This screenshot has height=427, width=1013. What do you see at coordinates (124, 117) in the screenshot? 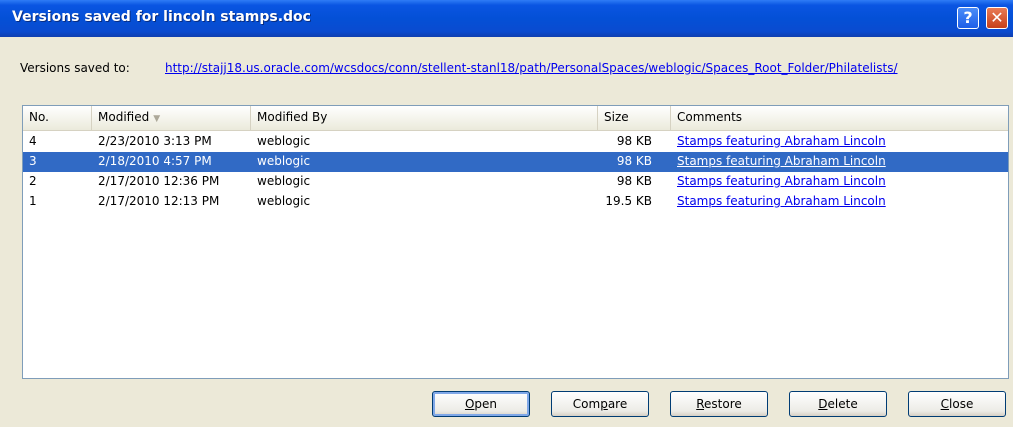
I see `column-label: Modified` at bounding box center [124, 117].